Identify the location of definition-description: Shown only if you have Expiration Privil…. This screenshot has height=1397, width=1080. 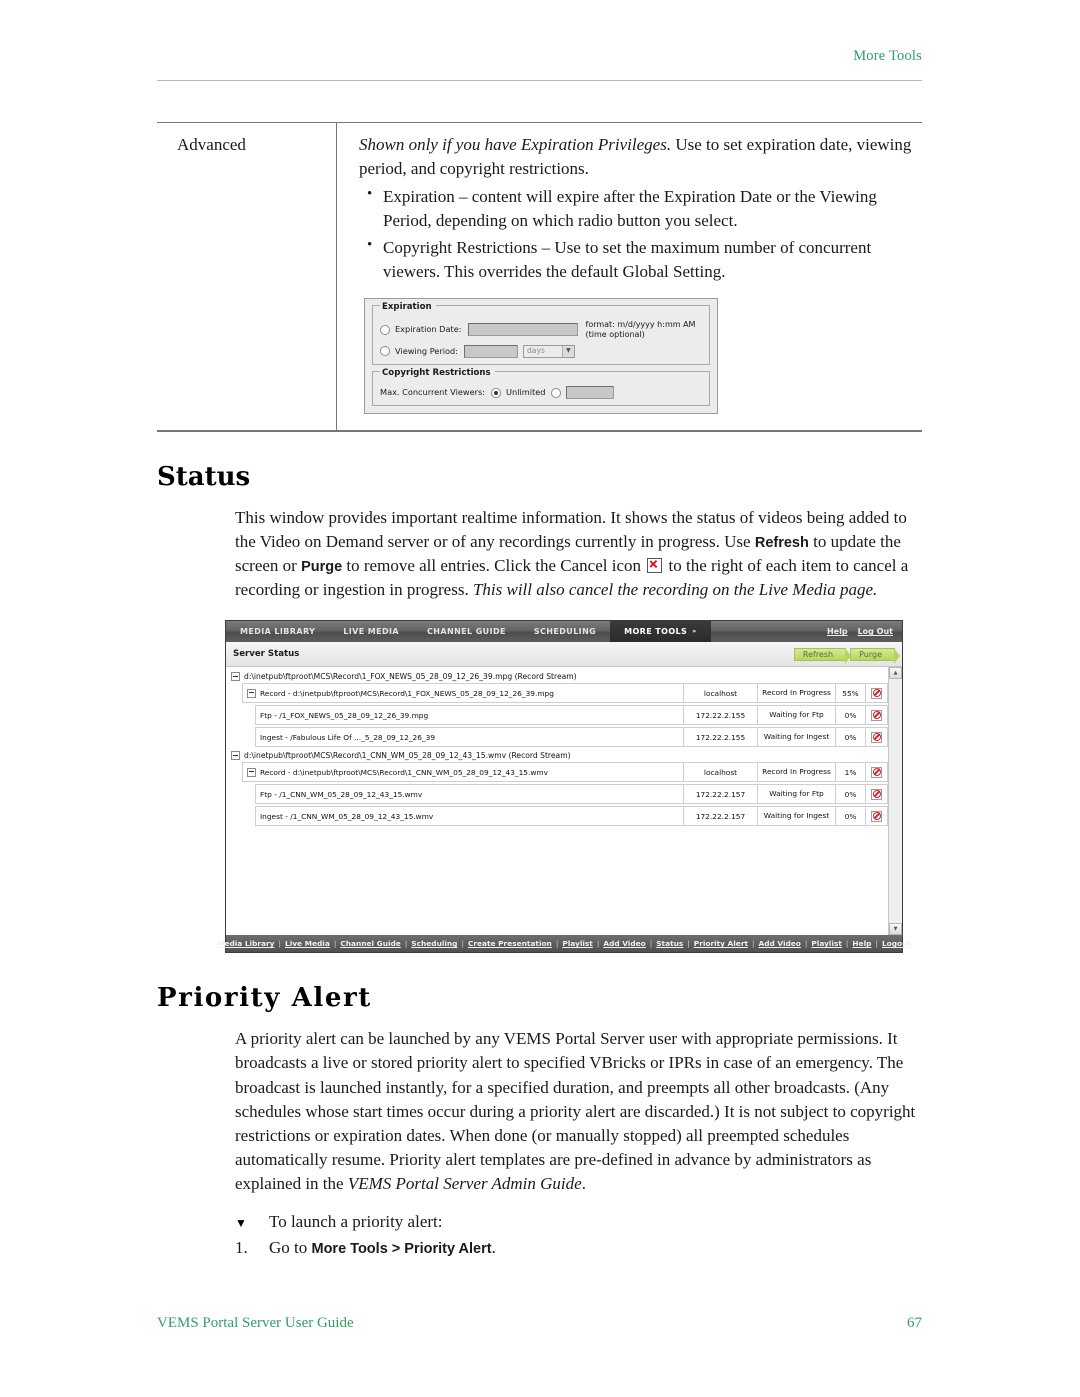
(629, 276).